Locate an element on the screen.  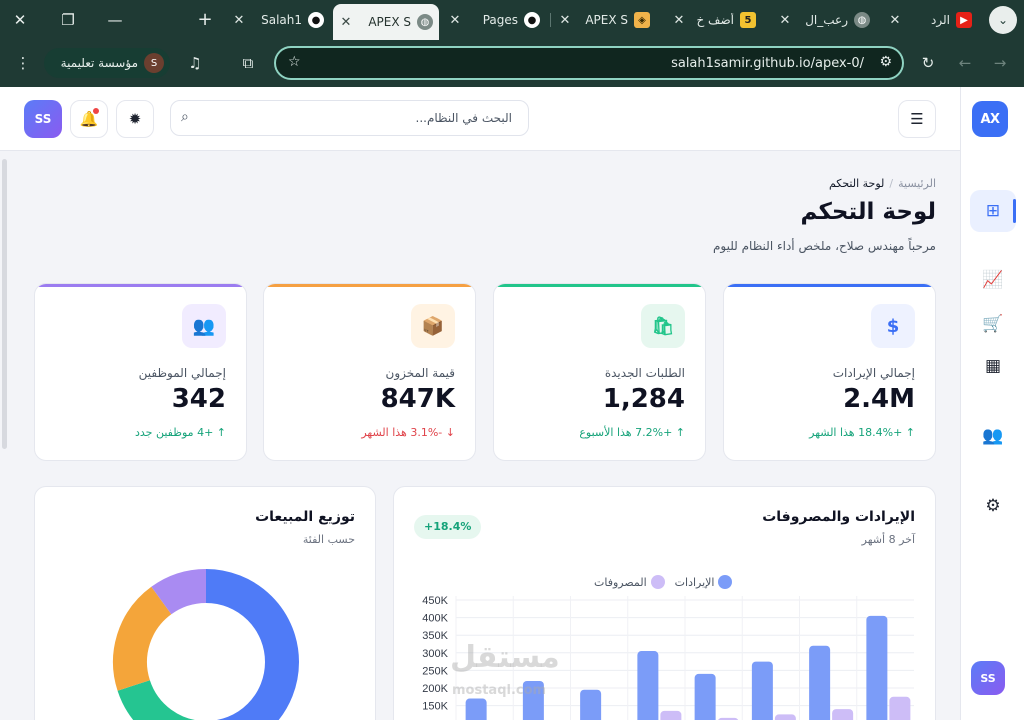
page-title: لوحة التحكم is located at coordinates (868, 212).